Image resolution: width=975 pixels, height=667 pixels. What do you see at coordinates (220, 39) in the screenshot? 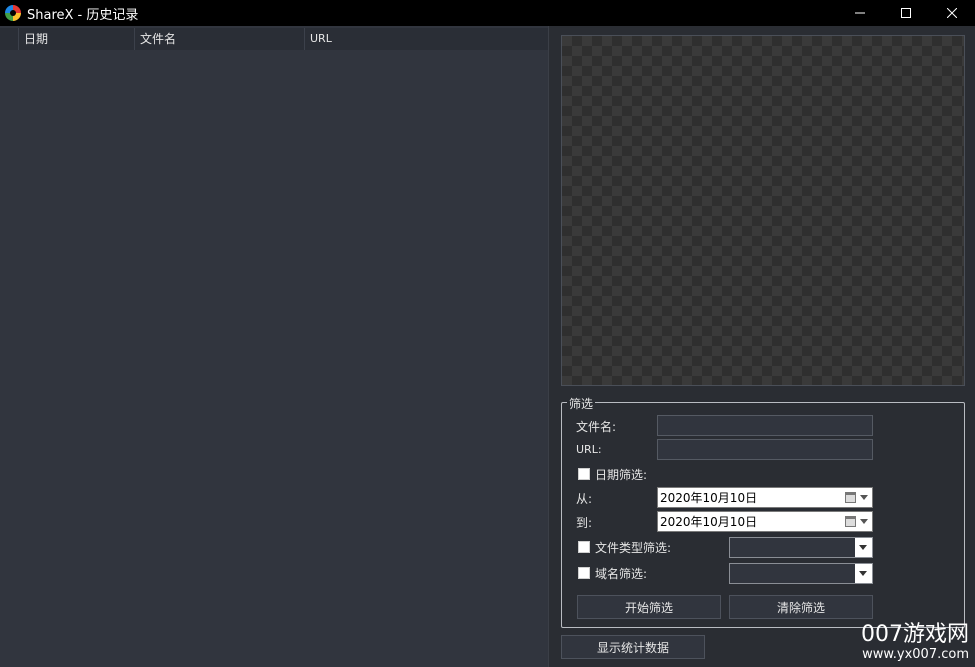
I see `column-header-filename: 文件名` at bounding box center [220, 39].